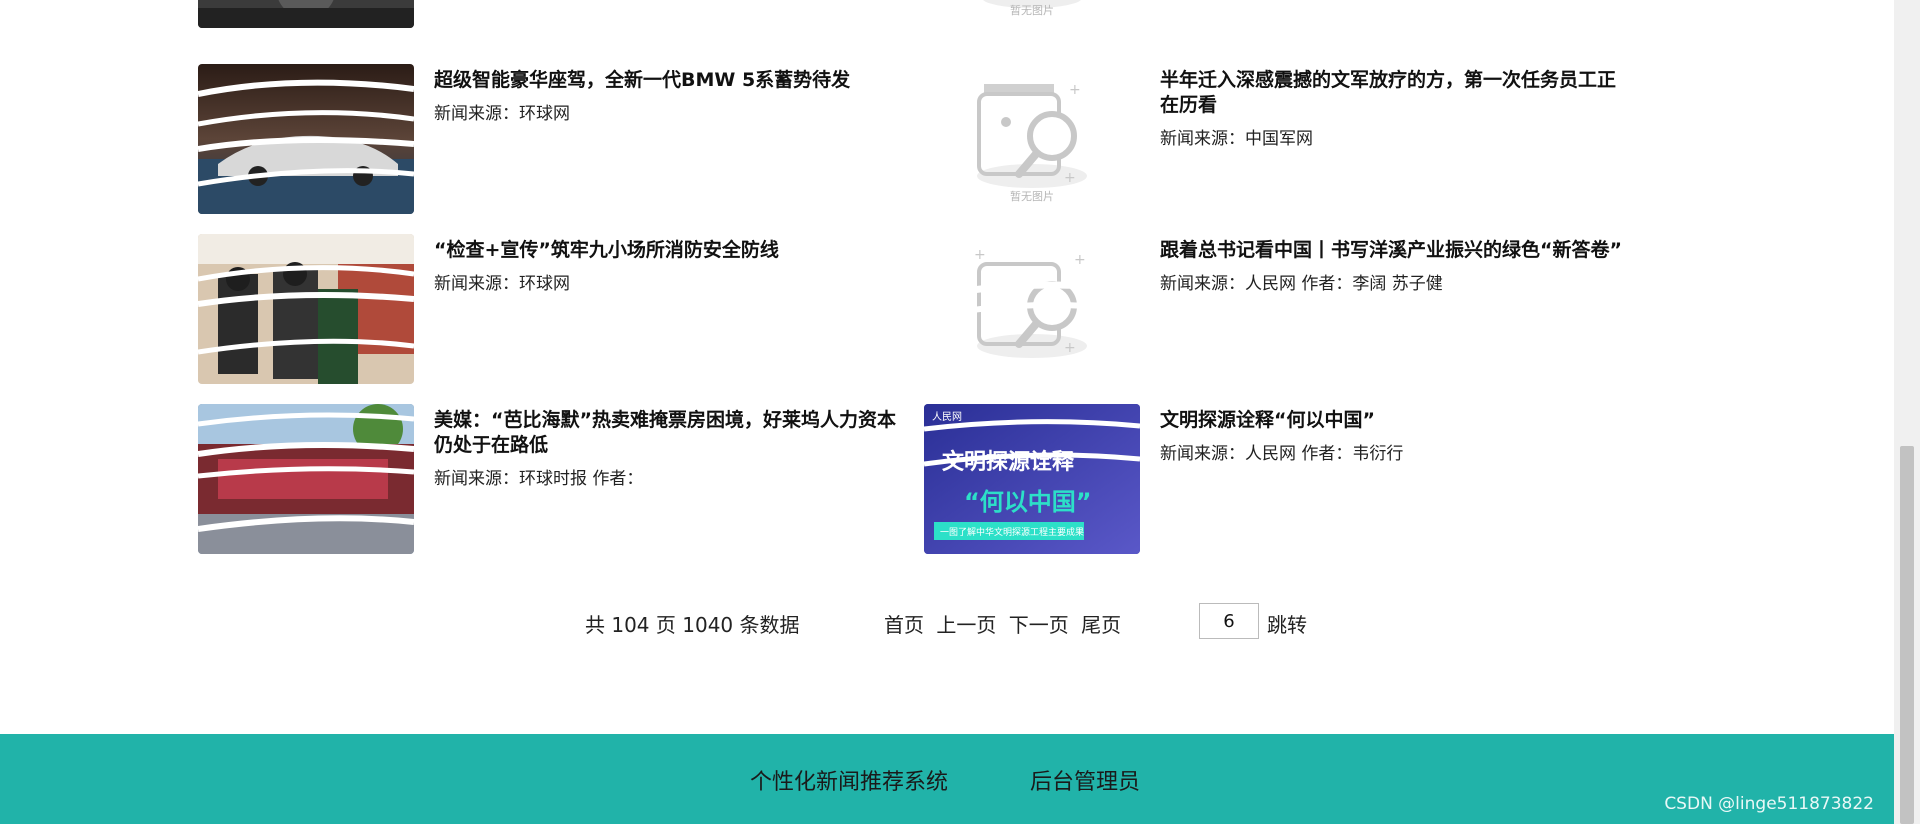 The height and width of the screenshot is (824, 1920). Describe the element at coordinates (1395, 93) in the screenshot. I see `news-title: 半年迁入深感震撼的文军放疗的方，第一次任务员工正在历看` at that location.